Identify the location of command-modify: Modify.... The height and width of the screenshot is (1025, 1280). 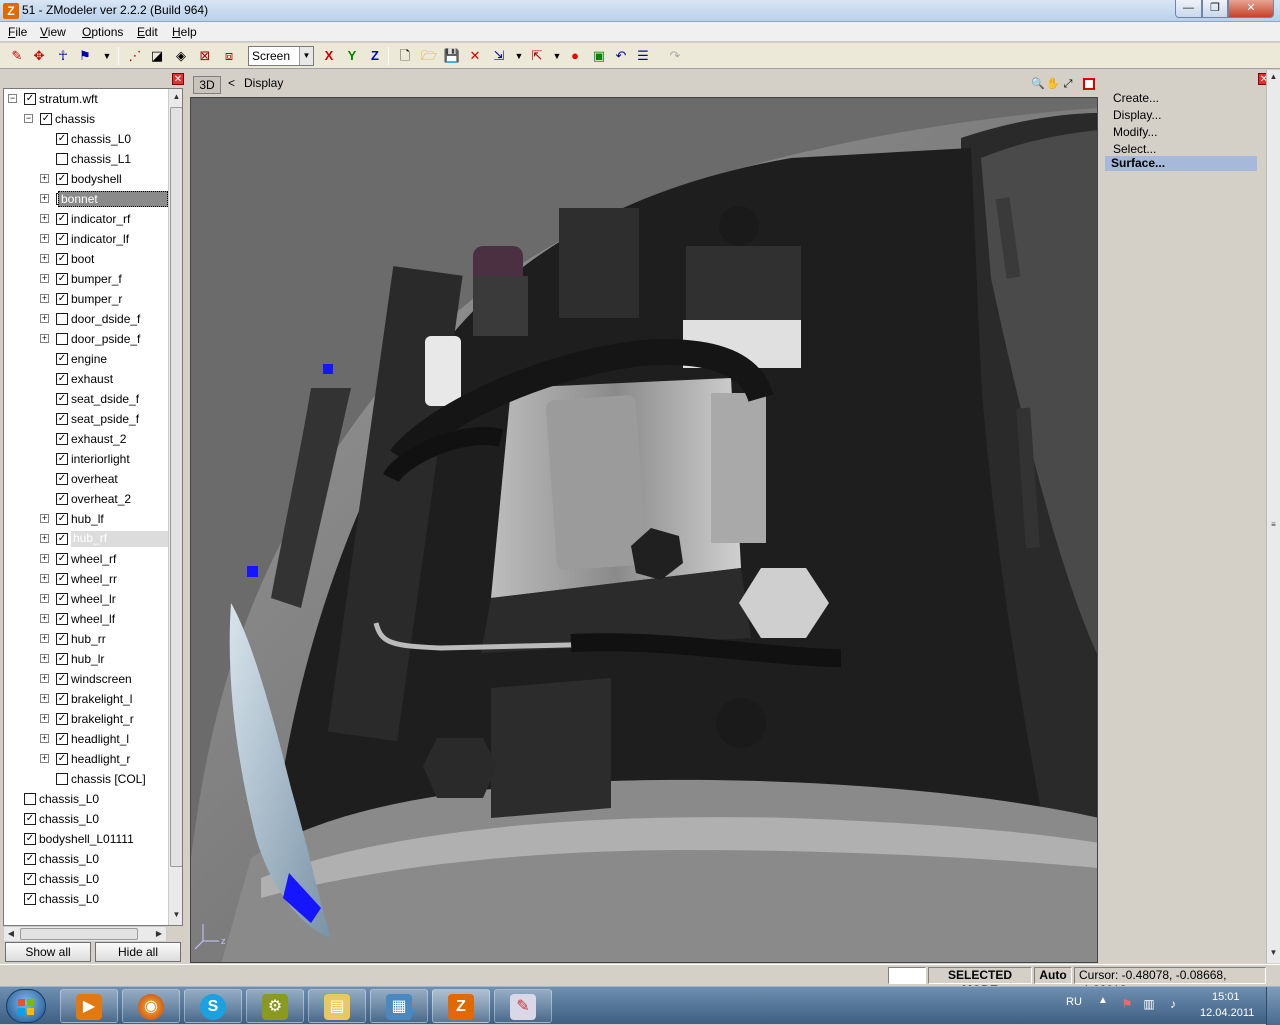
(1135, 132).